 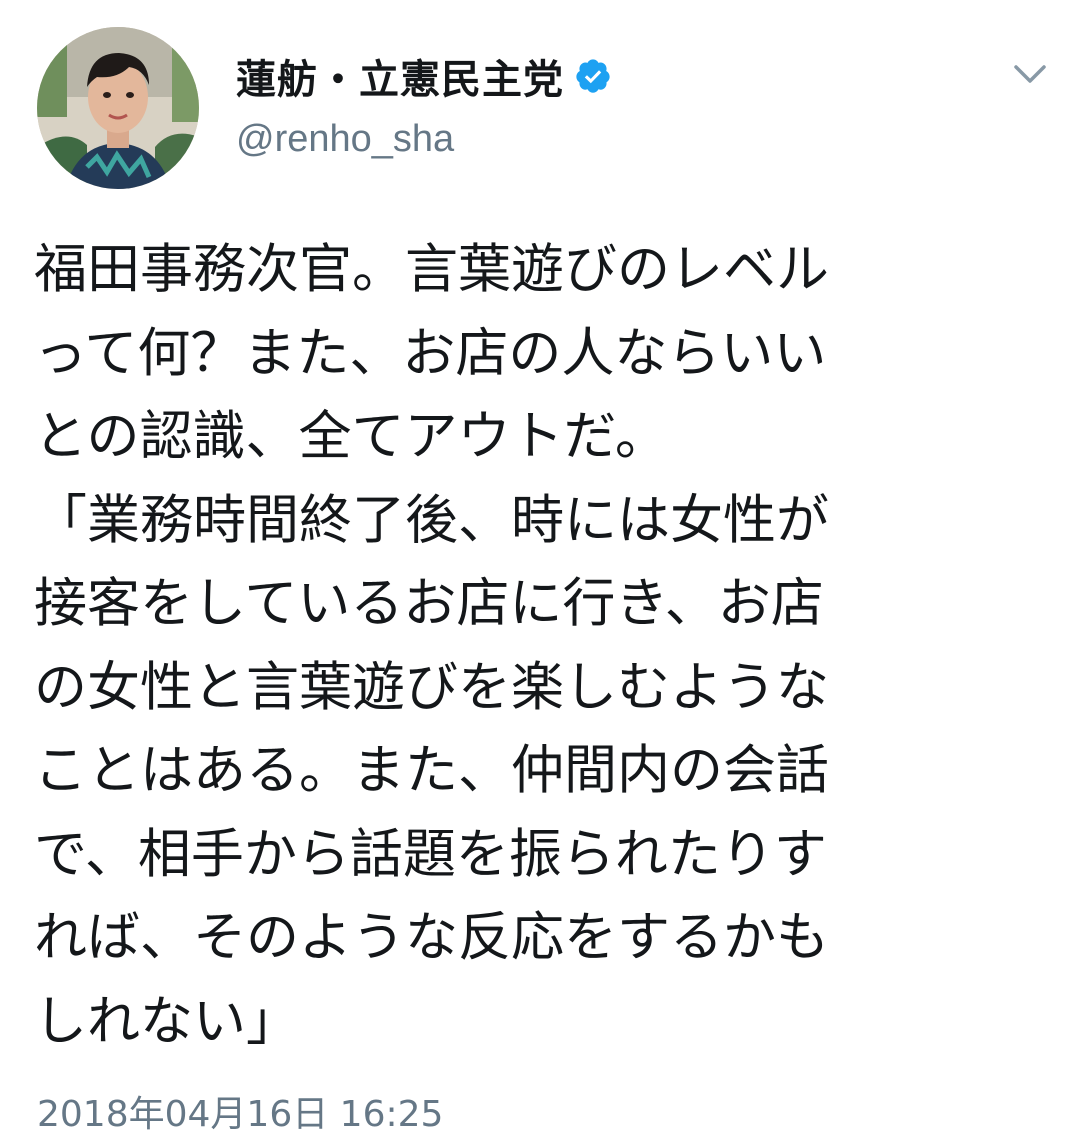 I want to click on avatar, so click(x=118, y=108).